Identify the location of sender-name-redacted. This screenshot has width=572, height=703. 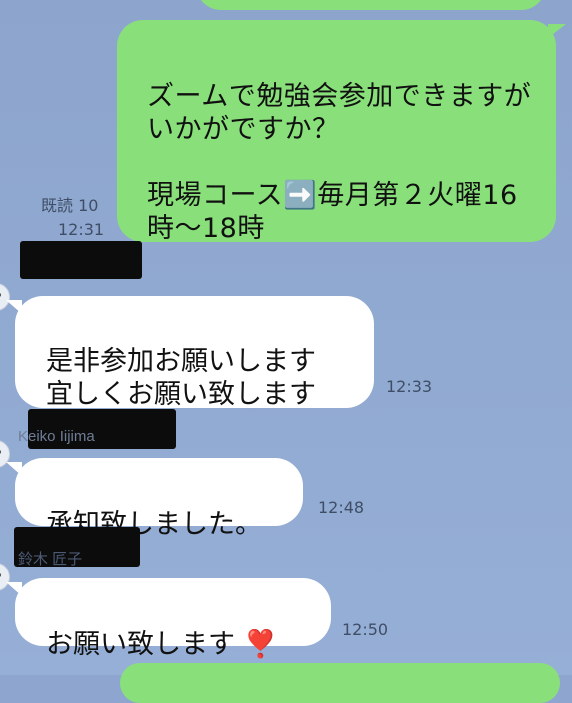
(81, 260).